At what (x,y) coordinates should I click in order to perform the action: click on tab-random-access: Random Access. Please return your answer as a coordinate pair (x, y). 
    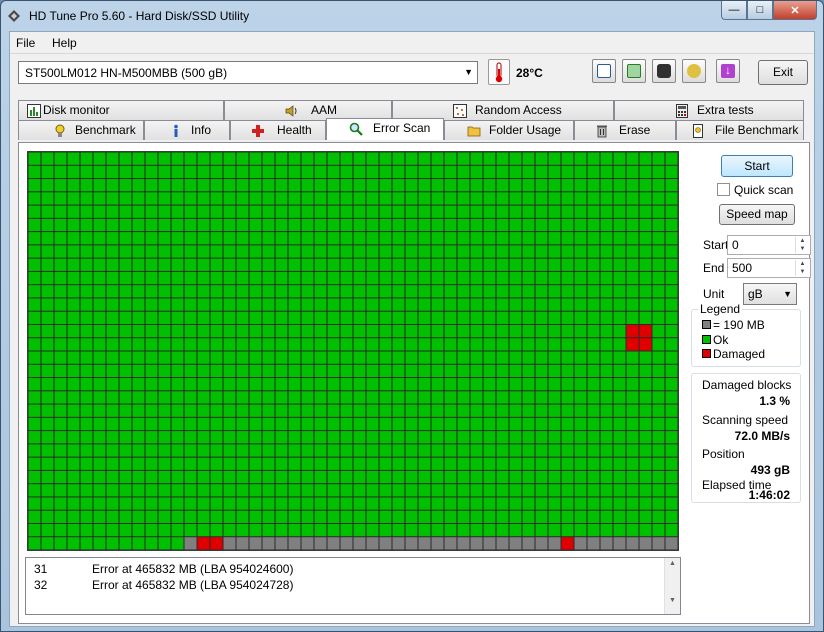
    Looking at the image, I should click on (503, 110).